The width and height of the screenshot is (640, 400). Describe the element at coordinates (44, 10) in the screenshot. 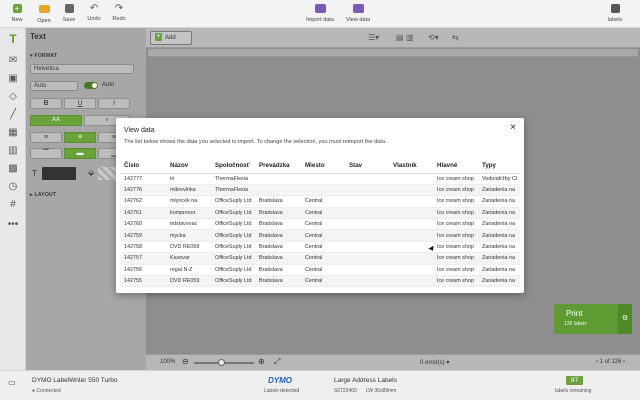

I see `folder-icon` at that location.